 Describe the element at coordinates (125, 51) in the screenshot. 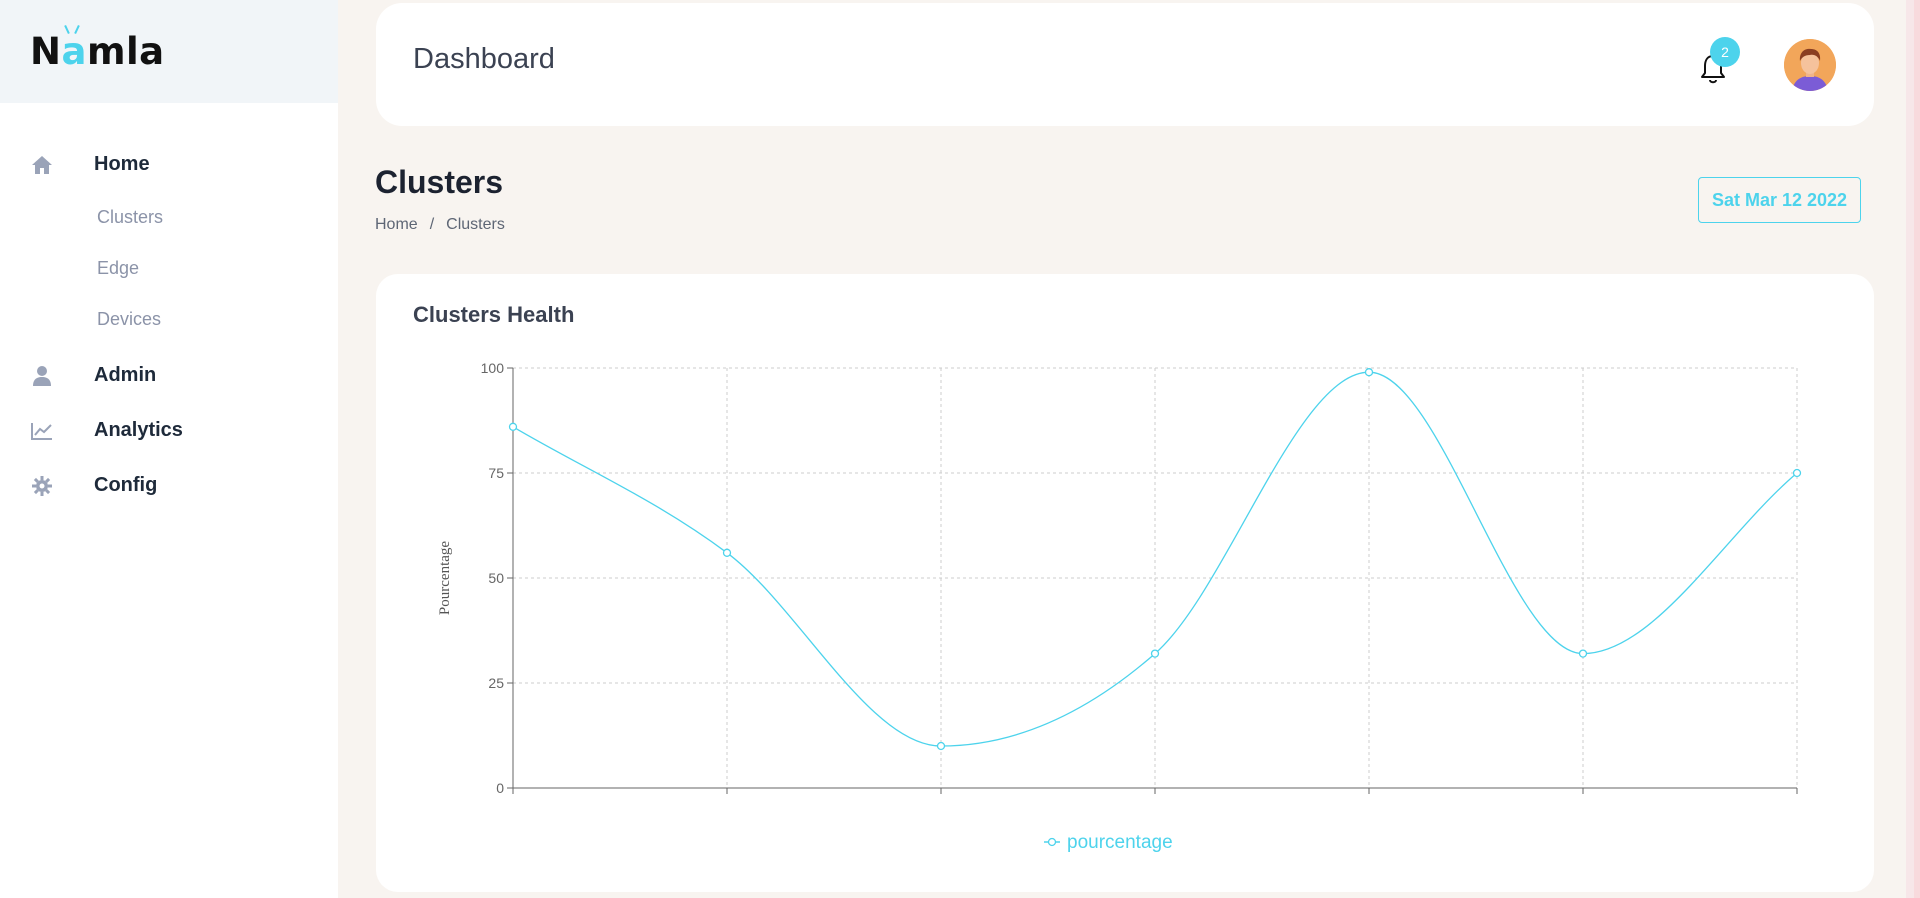

I see `logo-text-suffix: mla` at that location.